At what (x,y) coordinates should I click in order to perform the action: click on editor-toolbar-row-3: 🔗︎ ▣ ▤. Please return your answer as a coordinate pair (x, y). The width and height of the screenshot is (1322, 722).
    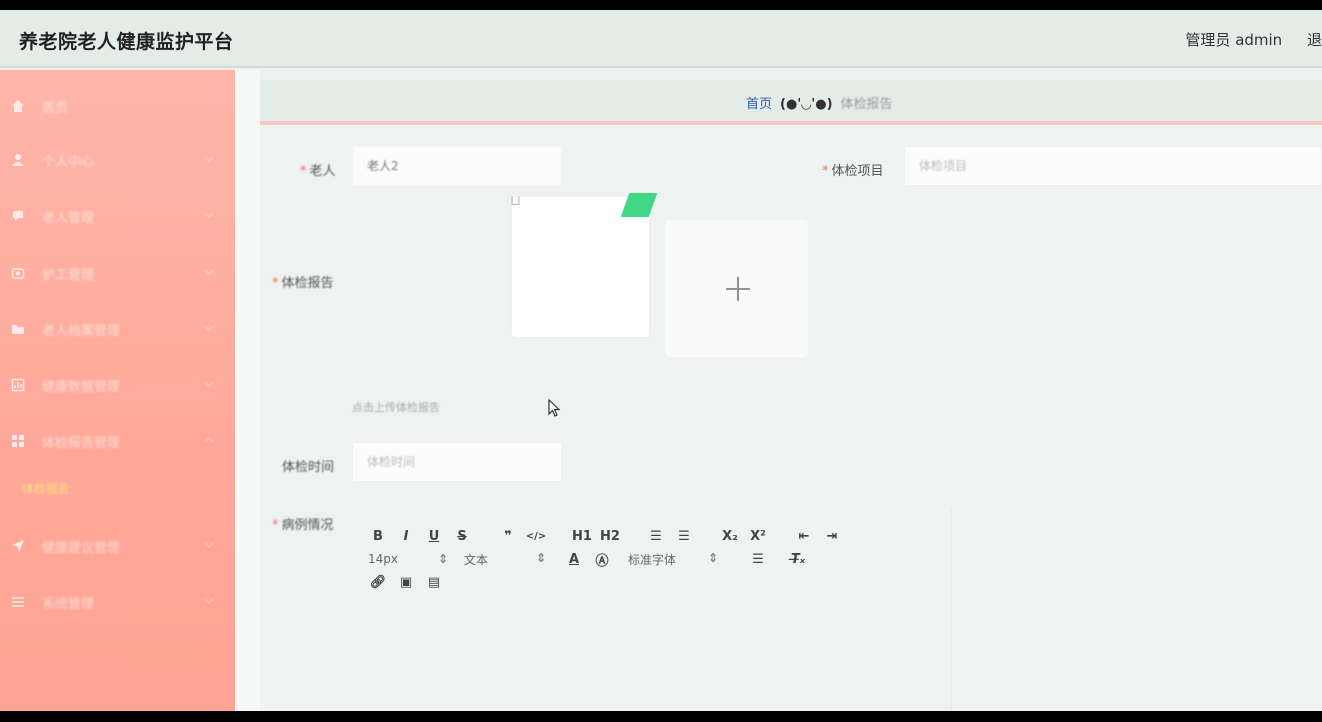
    Looking at the image, I should click on (408, 582).